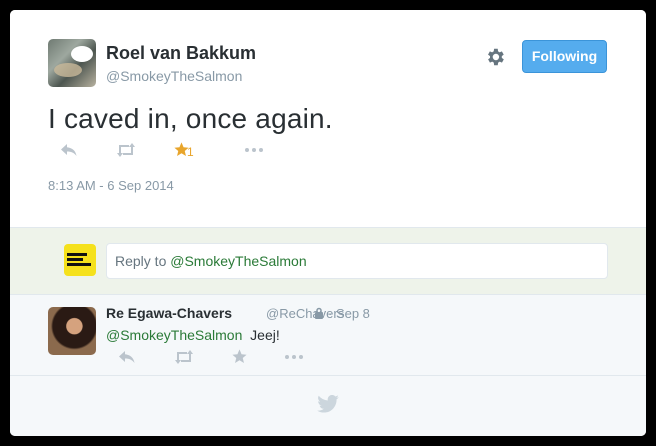 Image resolution: width=656 pixels, height=446 pixels. What do you see at coordinates (169, 313) in the screenshot?
I see `reply-author-name: Re Egawa-Chavers` at bounding box center [169, 313].